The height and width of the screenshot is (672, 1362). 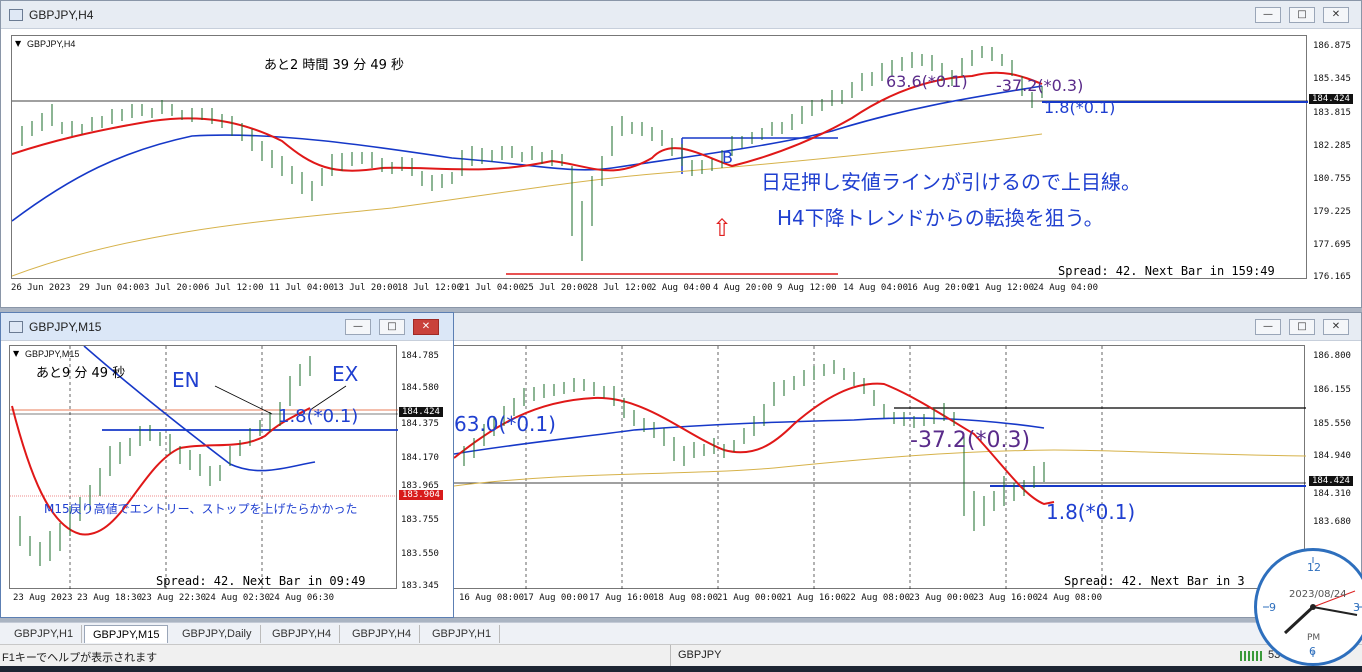 What do you see at coordinates (1312, 651) in the screenshot?
I see `svg-text: 6` at bounding box center [1312, 651].